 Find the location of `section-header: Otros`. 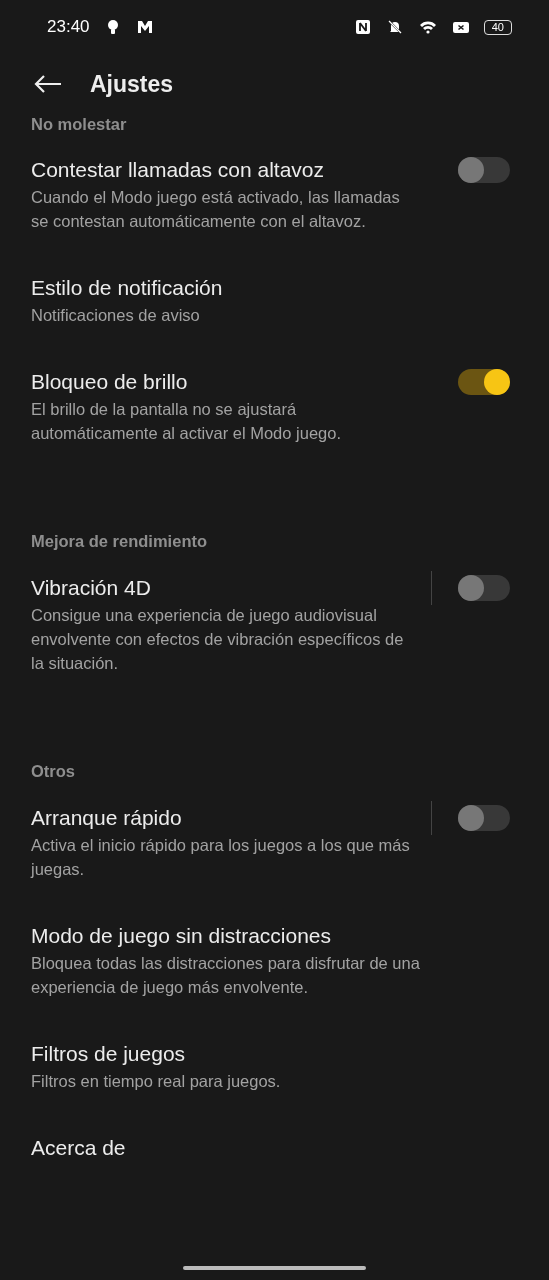

section-header: Otros is located at coordinates (53, 771).